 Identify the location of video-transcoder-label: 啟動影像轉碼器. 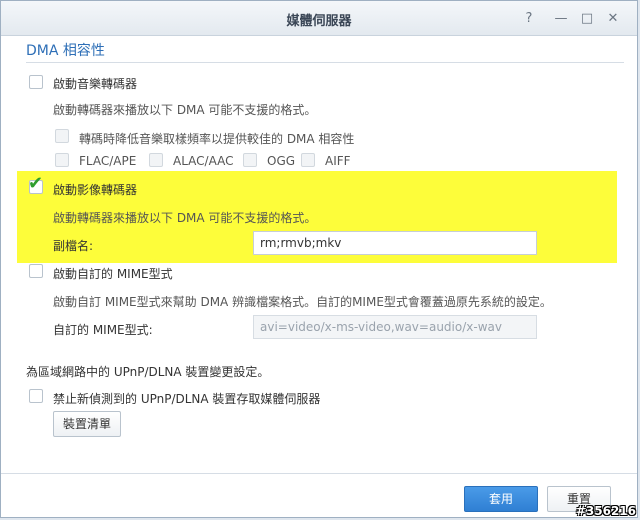
(95, 190).